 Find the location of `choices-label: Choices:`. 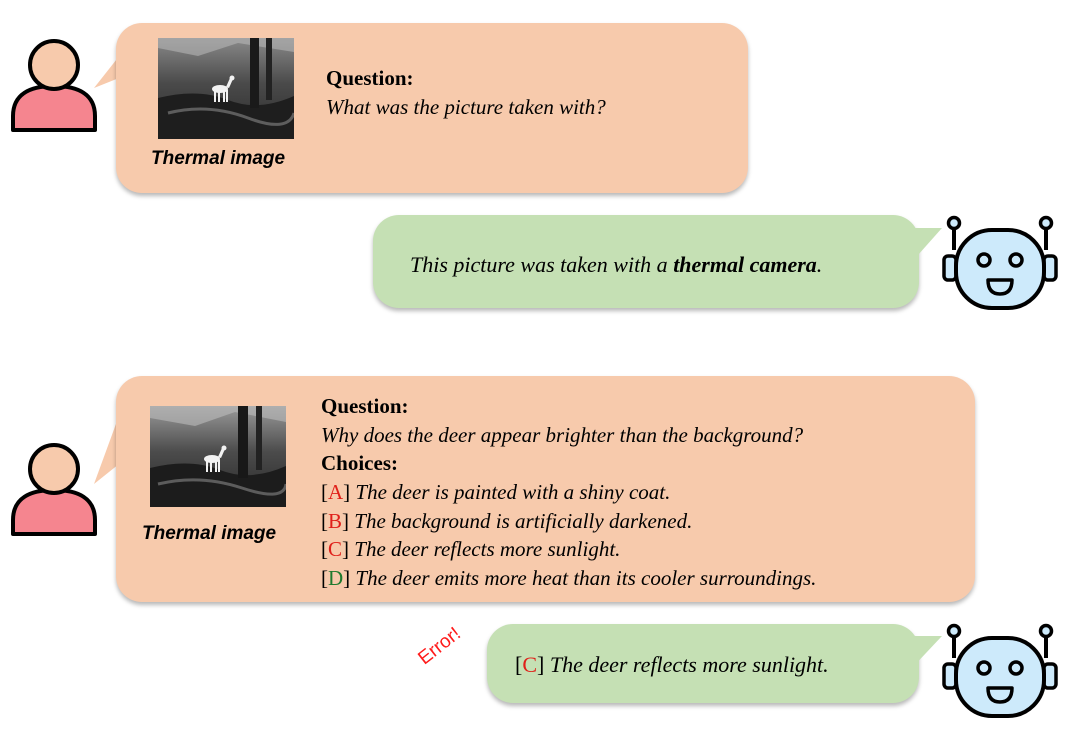

choices-label: Choices: is located at coordinates (359, 463).